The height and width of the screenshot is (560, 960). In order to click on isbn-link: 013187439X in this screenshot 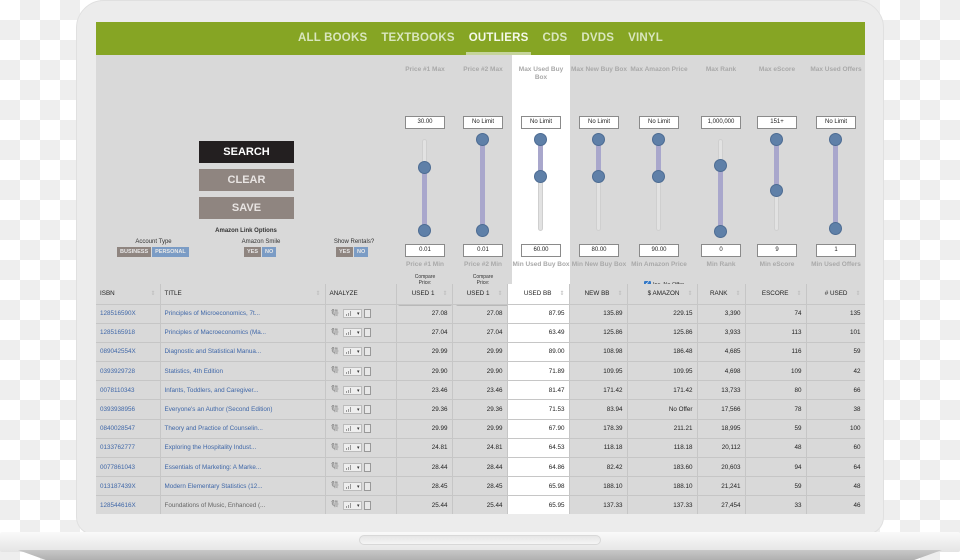, I will do `click(128, 486)`.